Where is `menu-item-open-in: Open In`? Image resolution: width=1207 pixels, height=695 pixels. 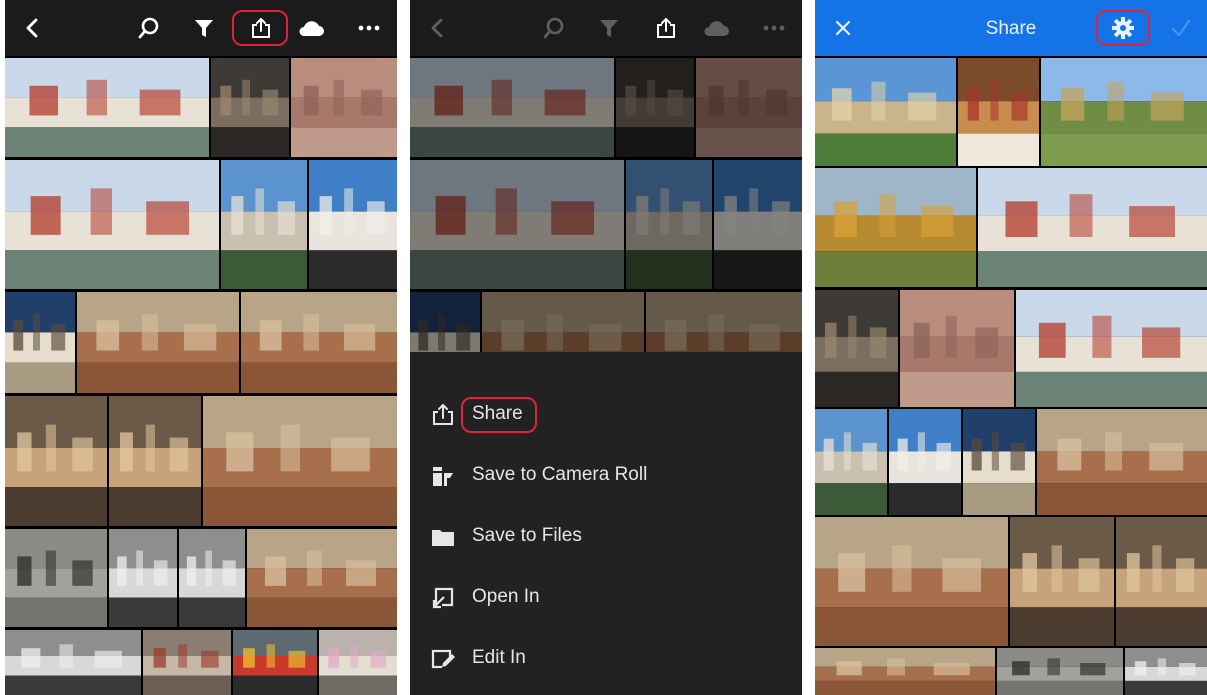
menu-item-open-in: Open In is located at coordinates (606, 597).